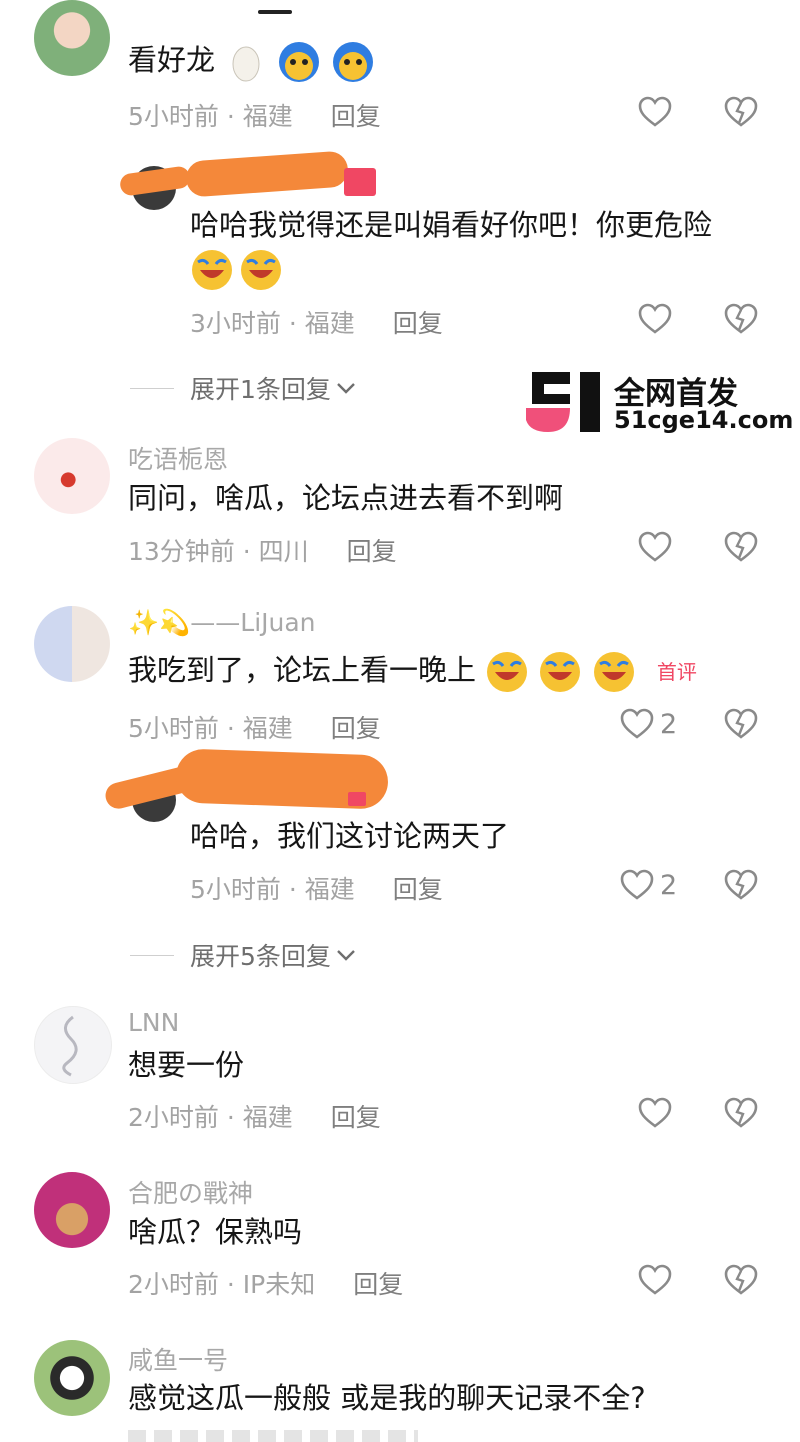  What do you see at coordinates (260, 389) in the screenshot?
I see `expand-label: 展开1条回复` at bounding box center [260, 389].